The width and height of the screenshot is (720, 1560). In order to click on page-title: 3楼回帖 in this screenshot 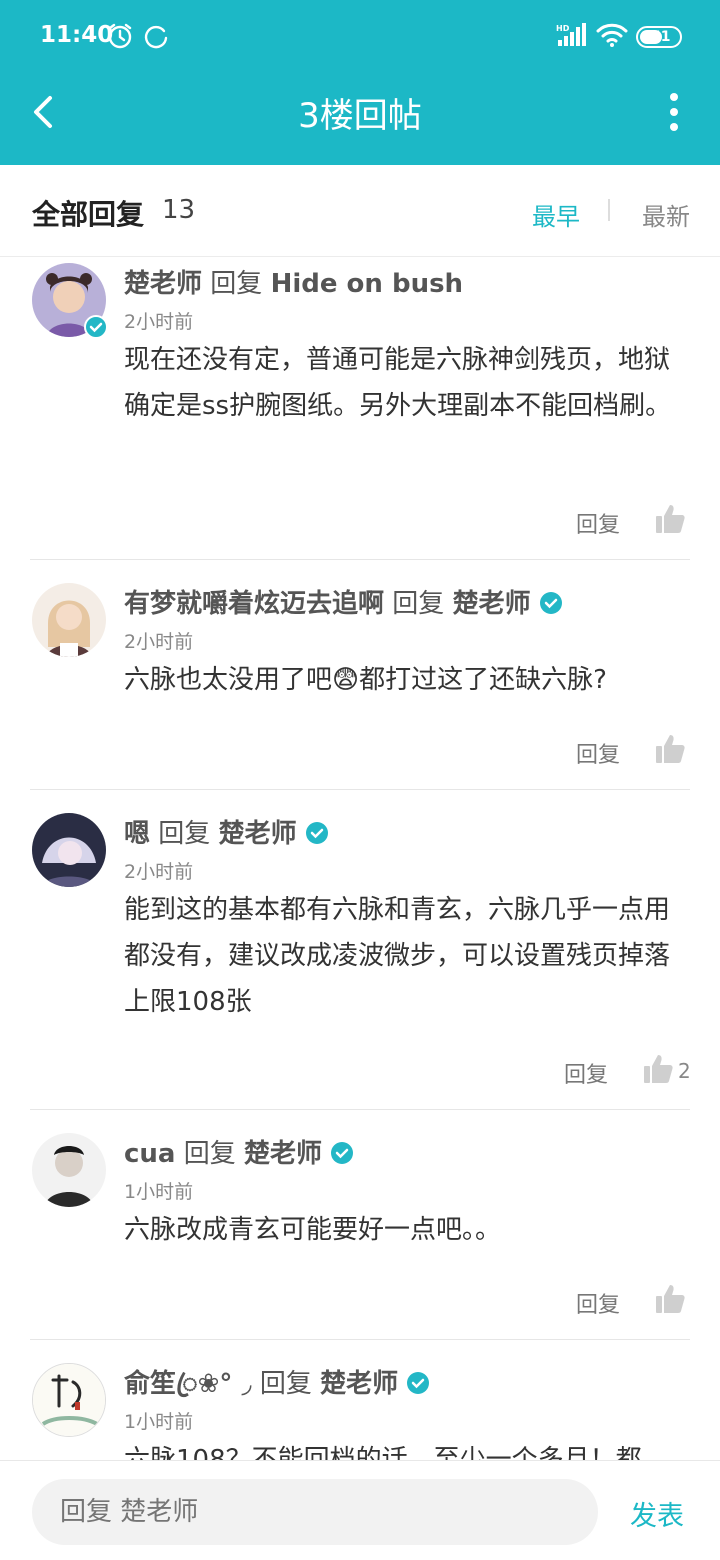, I will do `click(360, 116)`.